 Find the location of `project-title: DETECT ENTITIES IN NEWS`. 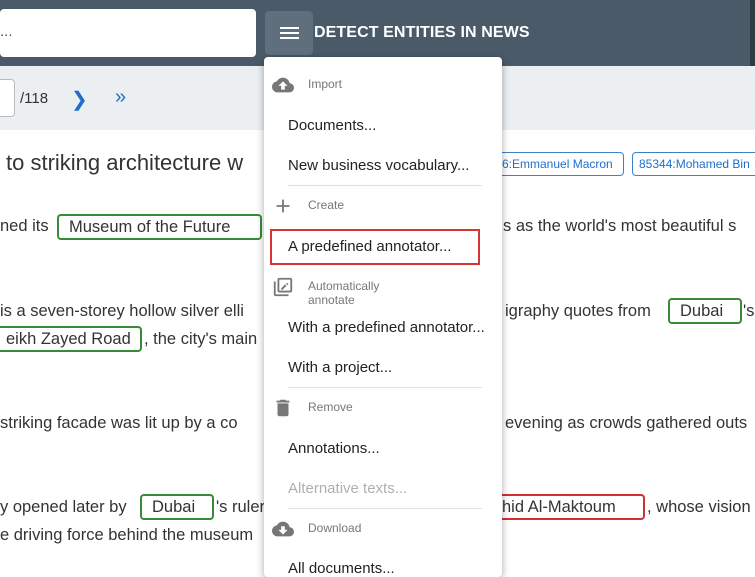

project-title: DETECT ENTITIES IN NEWS is located at coordinates (422, 32).